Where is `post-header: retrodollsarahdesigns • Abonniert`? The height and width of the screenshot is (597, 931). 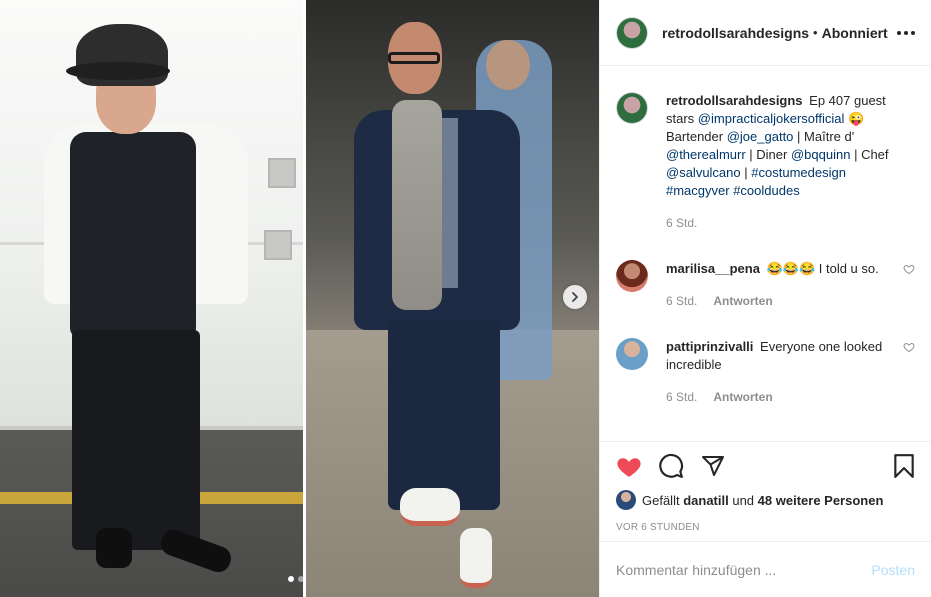 post-header: retrodollsarahdesigns • Abonniert is located at coordinates (765, 33).